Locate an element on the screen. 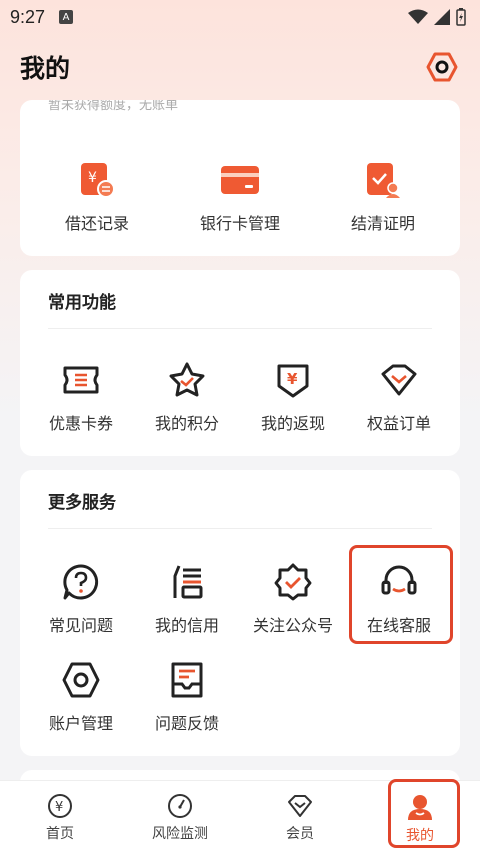 The width and height of the screenshot is (480, 852). coupon-label: 优惠卡券 is located at coordinates (80, 423).